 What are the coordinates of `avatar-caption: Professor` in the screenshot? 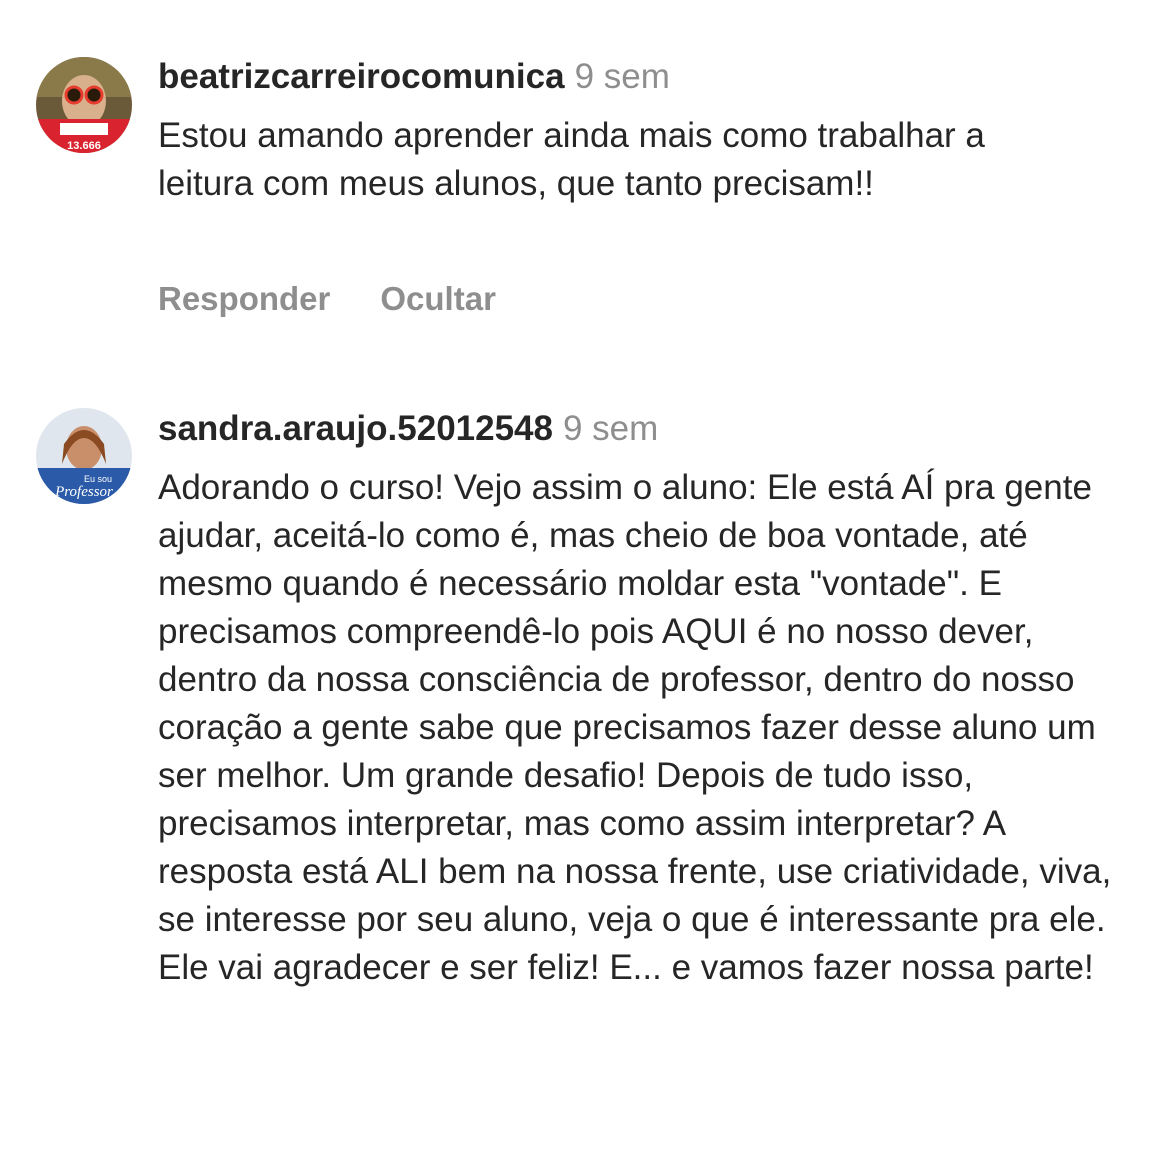 It's located at (83, 492).